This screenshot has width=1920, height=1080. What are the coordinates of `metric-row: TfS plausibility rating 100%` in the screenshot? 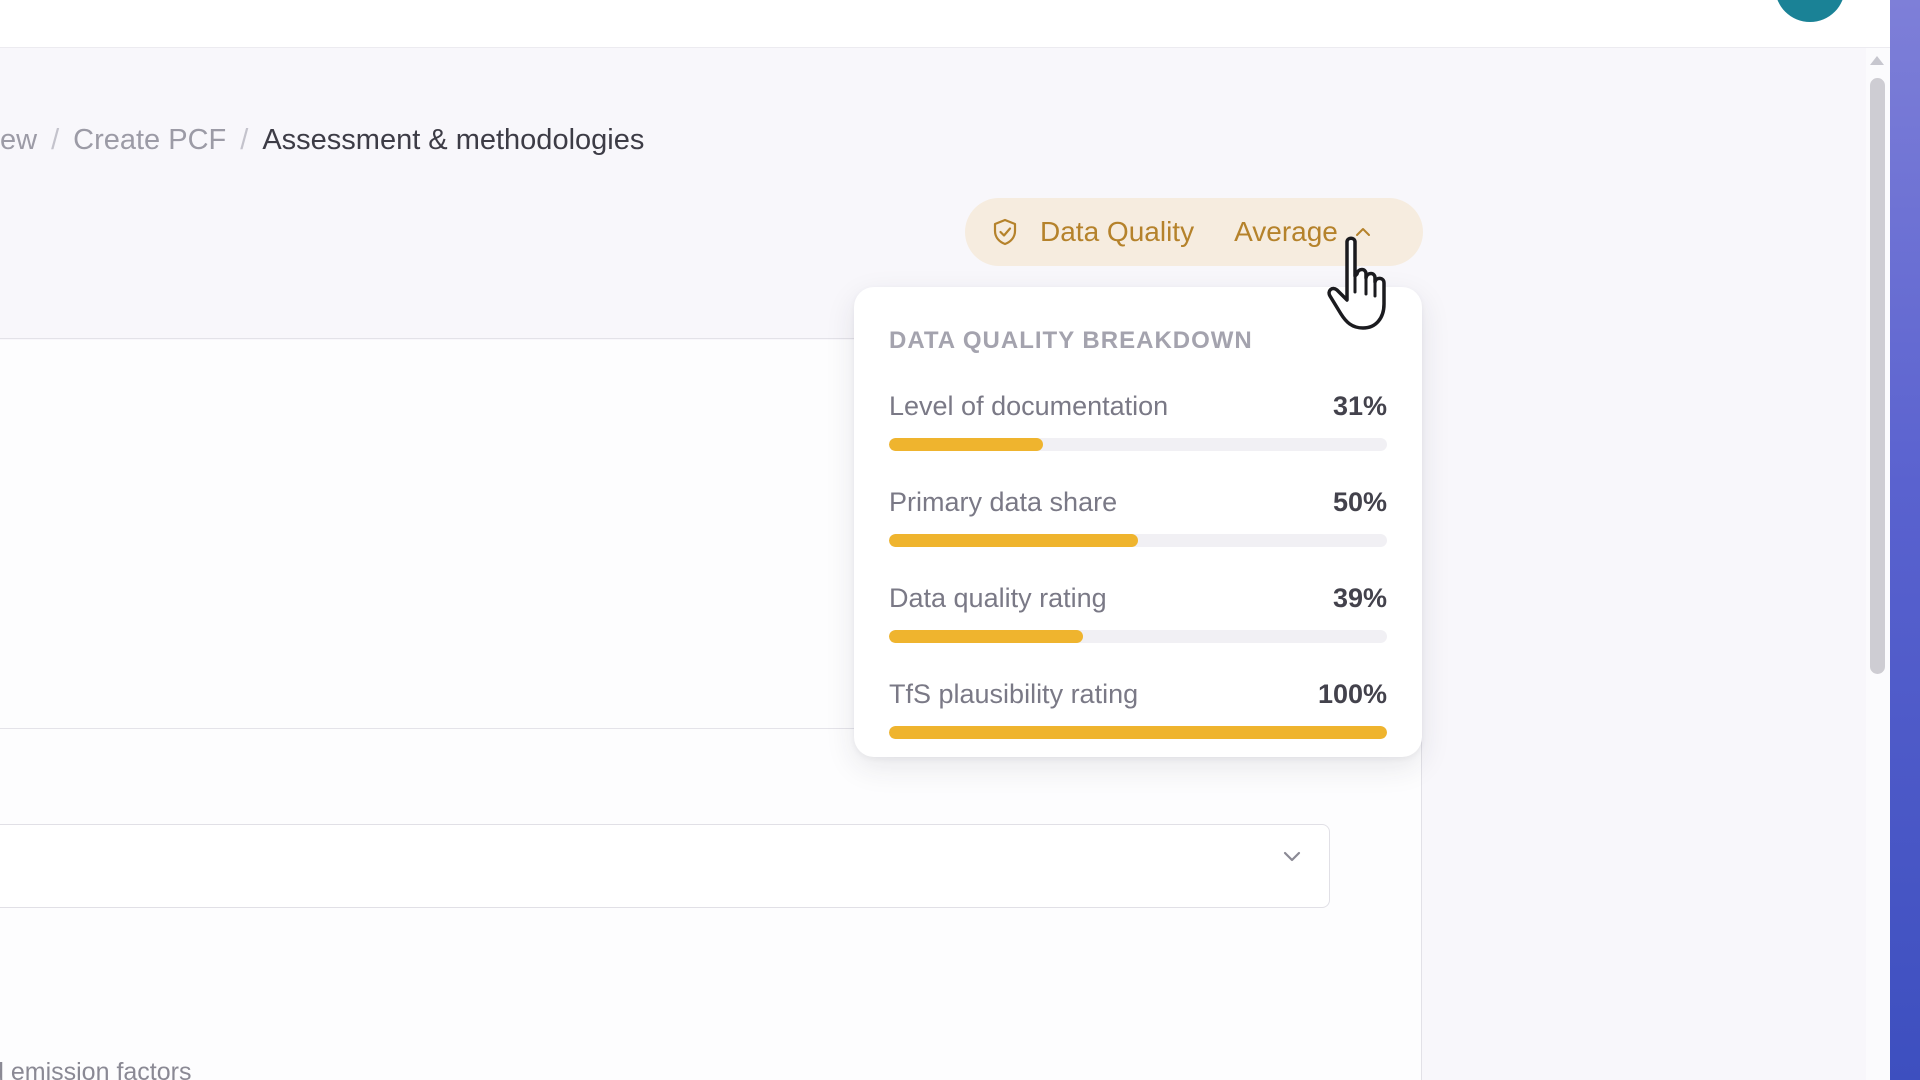 It's located at (1138, 709).